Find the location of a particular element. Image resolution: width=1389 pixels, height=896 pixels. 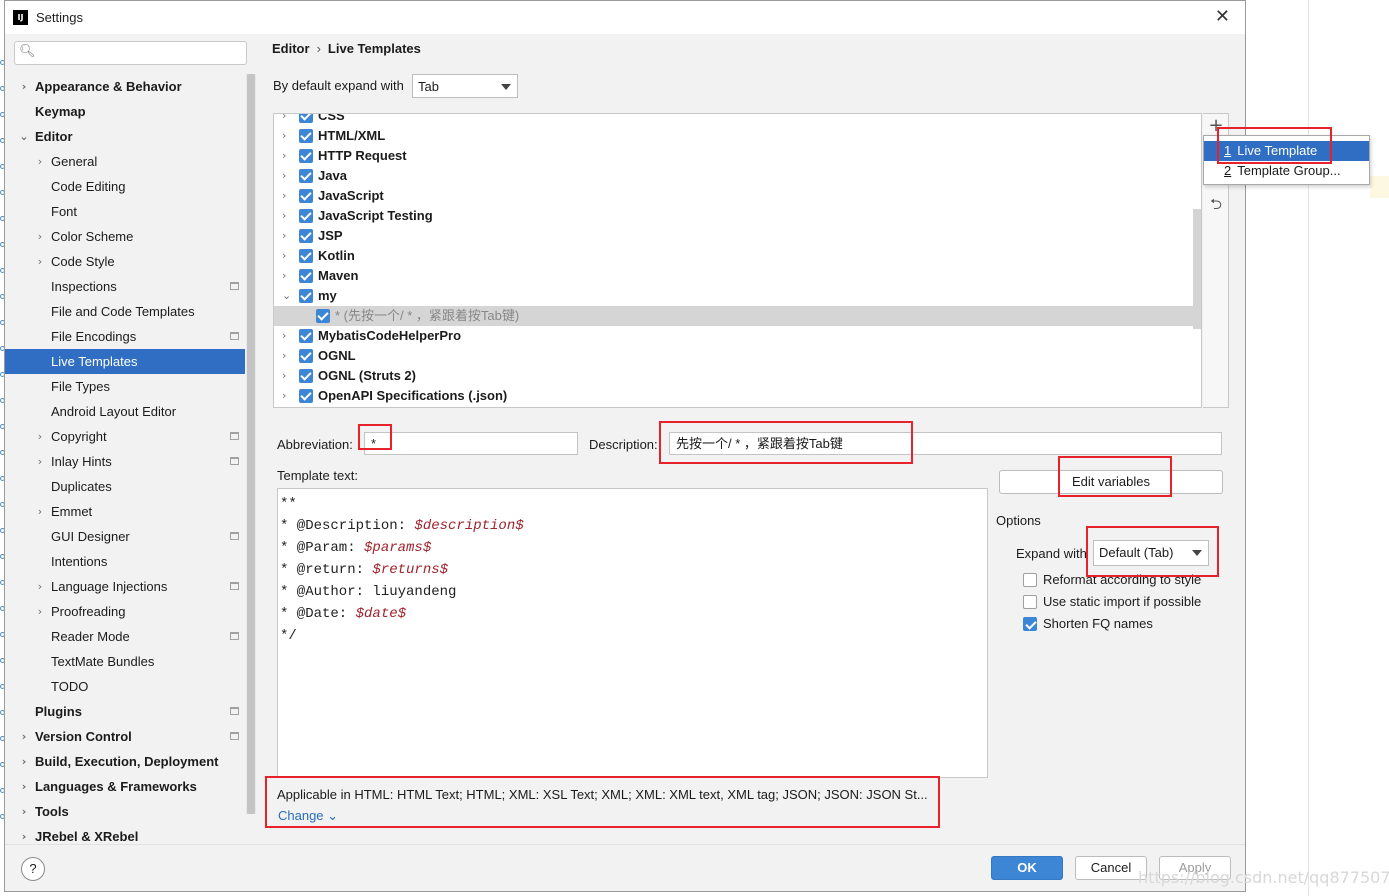

template-group-row: › HTML/XML is located at coordinates (737, 136).